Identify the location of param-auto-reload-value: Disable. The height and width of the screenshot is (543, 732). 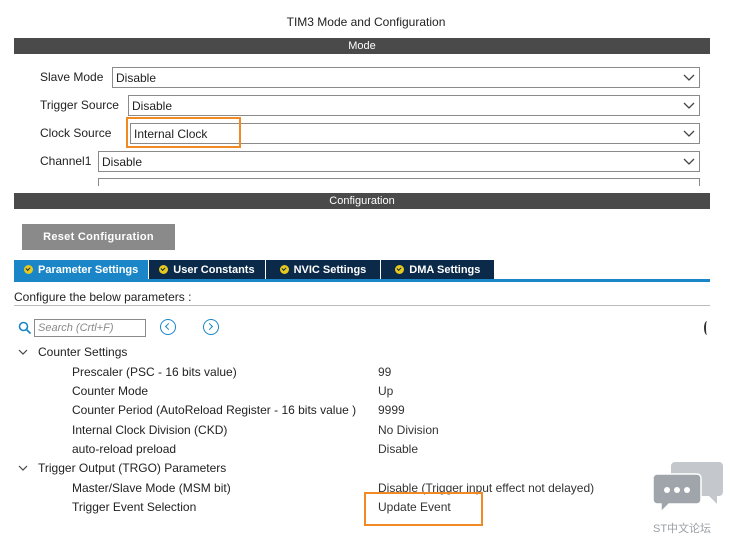
(398, 449).